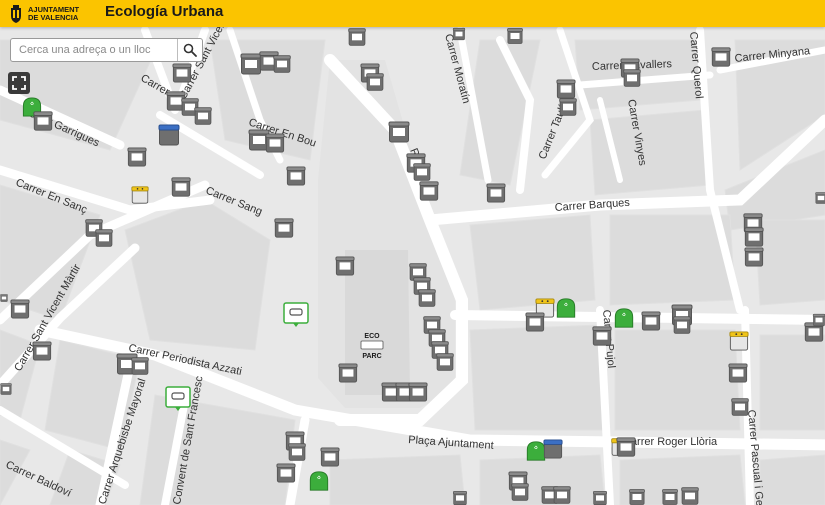  I want to click on ecoparc-truck-icon, so click(372, 345).